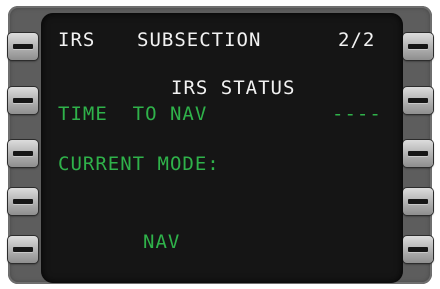 The image size is (440, 289). Describe the element at coordinates (233, 88) in the screenshot. I see `section-heading: IRS STATUS` at that location.